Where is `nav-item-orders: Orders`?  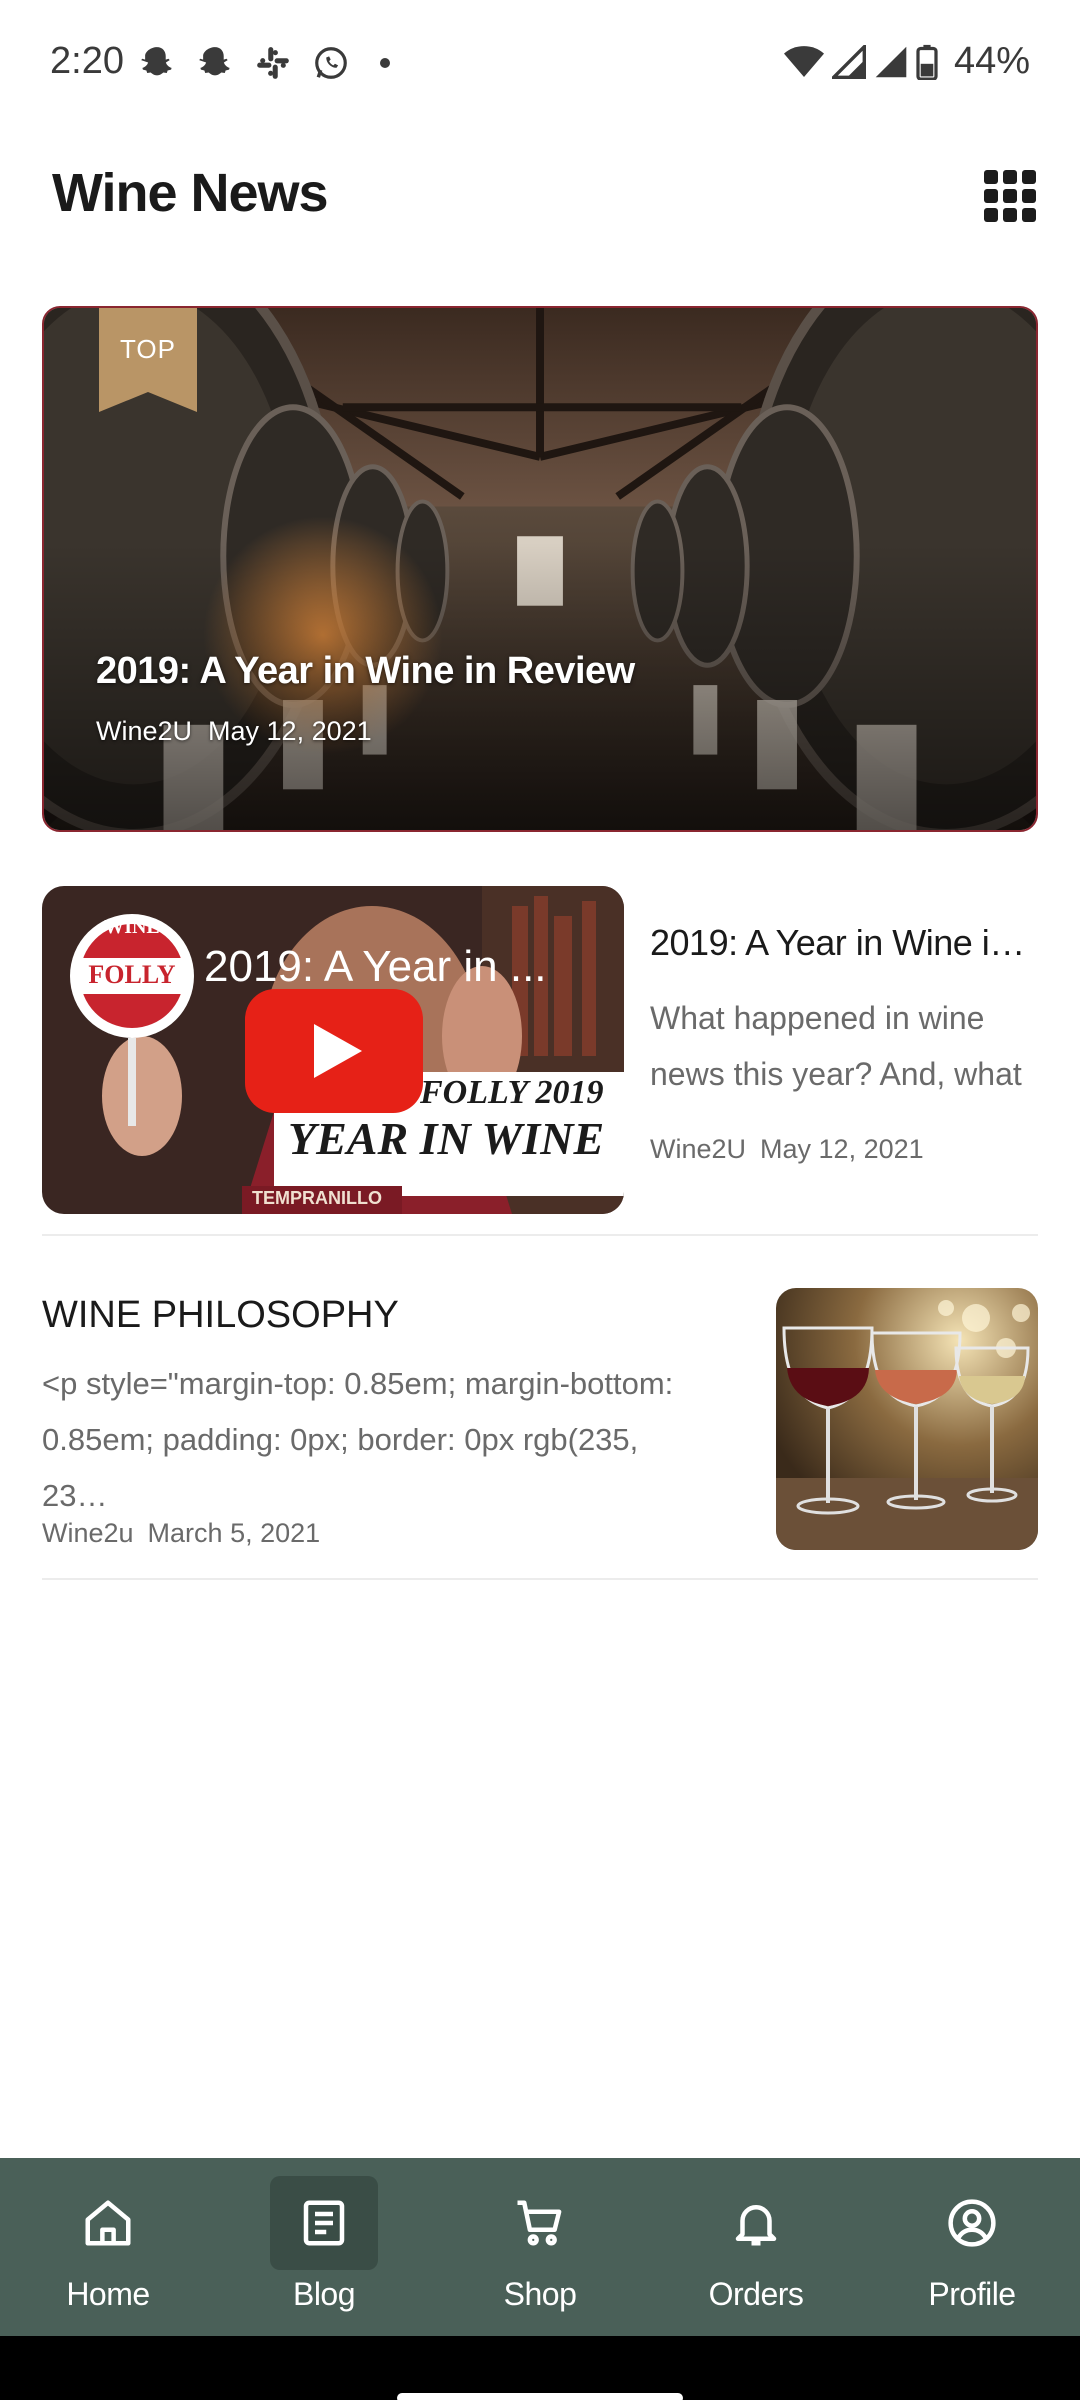 nav-item-orders: Orders is located at coordinates (756, 2247).